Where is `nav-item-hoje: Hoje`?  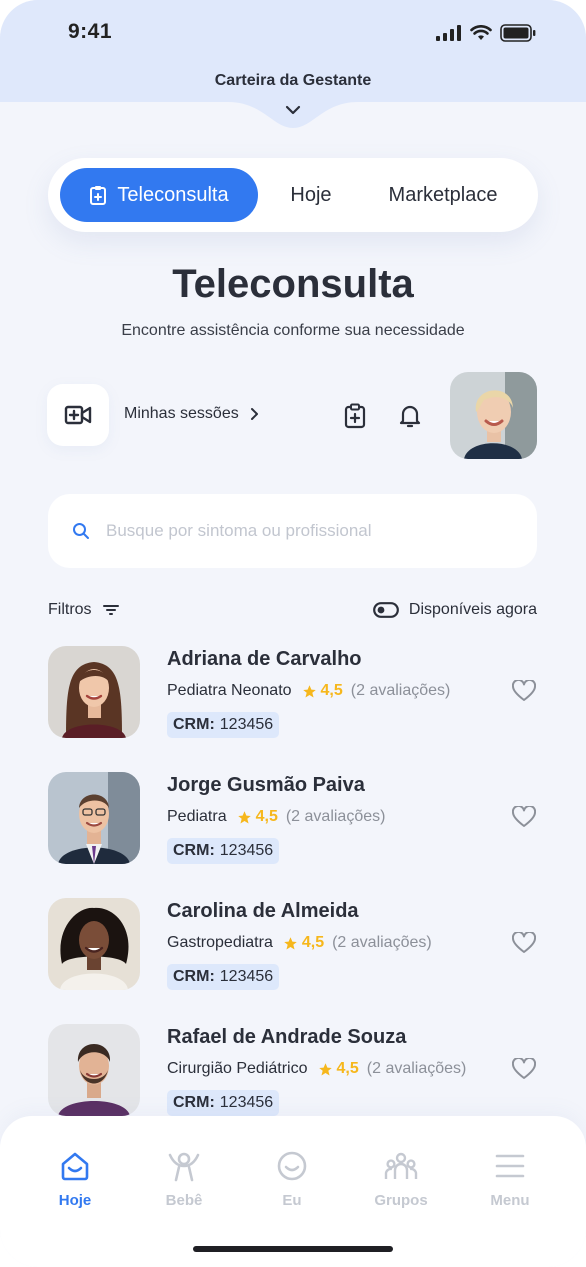
nav-item-hoje: Hoje is located at coordinates (75, 1179).